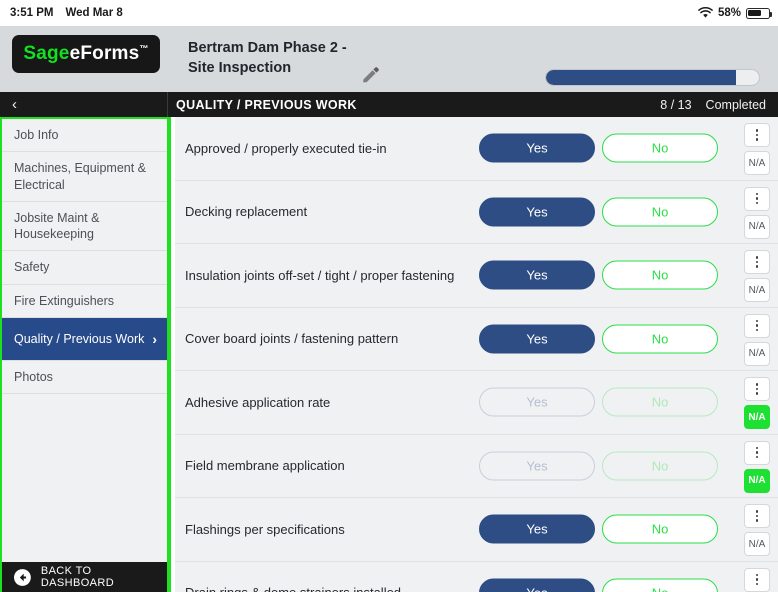 Image resolution: width=778 pixels, height=592 pixels. What do you see at coordinates (472, 13) in the screenshot?
I see `status-bar-strip` at bounding box center [472, 13].